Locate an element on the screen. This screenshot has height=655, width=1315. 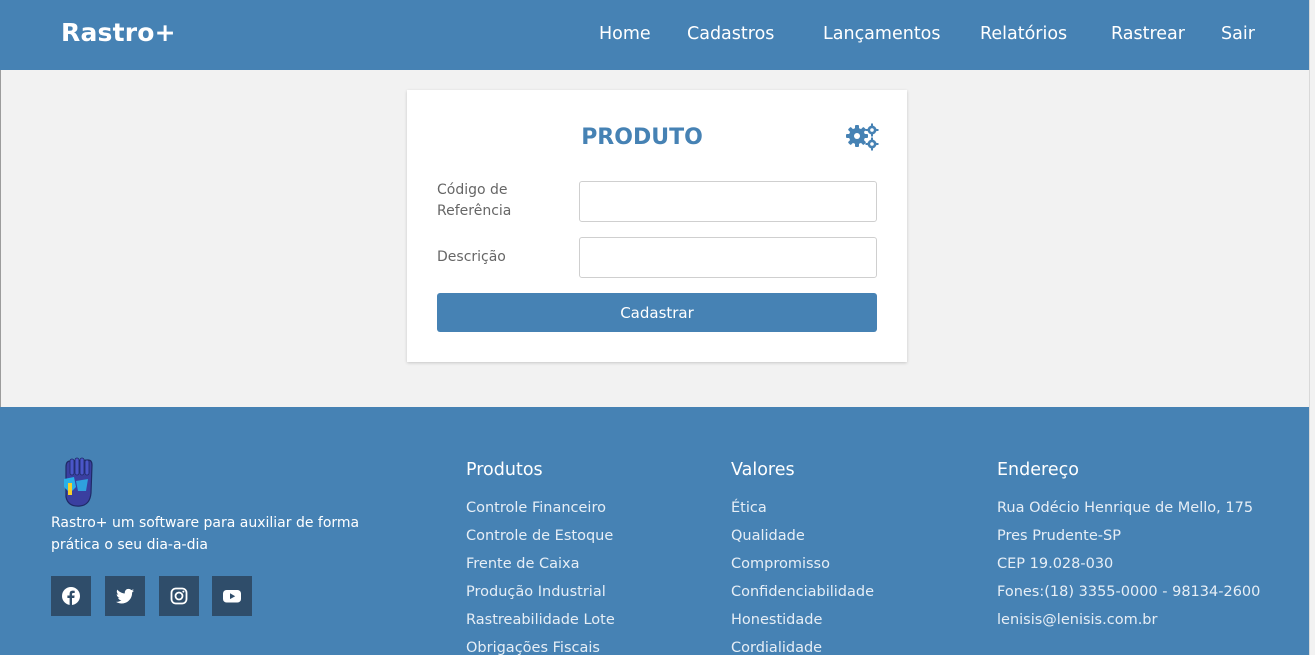
address-email-link: lenisis@lenisis.com.br is located at coordinates (1077, 620).